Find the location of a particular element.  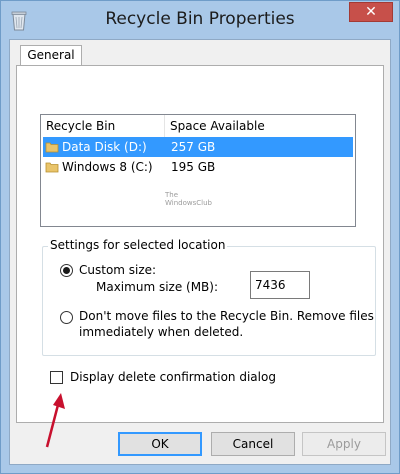

delete-confirmation-checkbox is located at coordinates (56, 377).